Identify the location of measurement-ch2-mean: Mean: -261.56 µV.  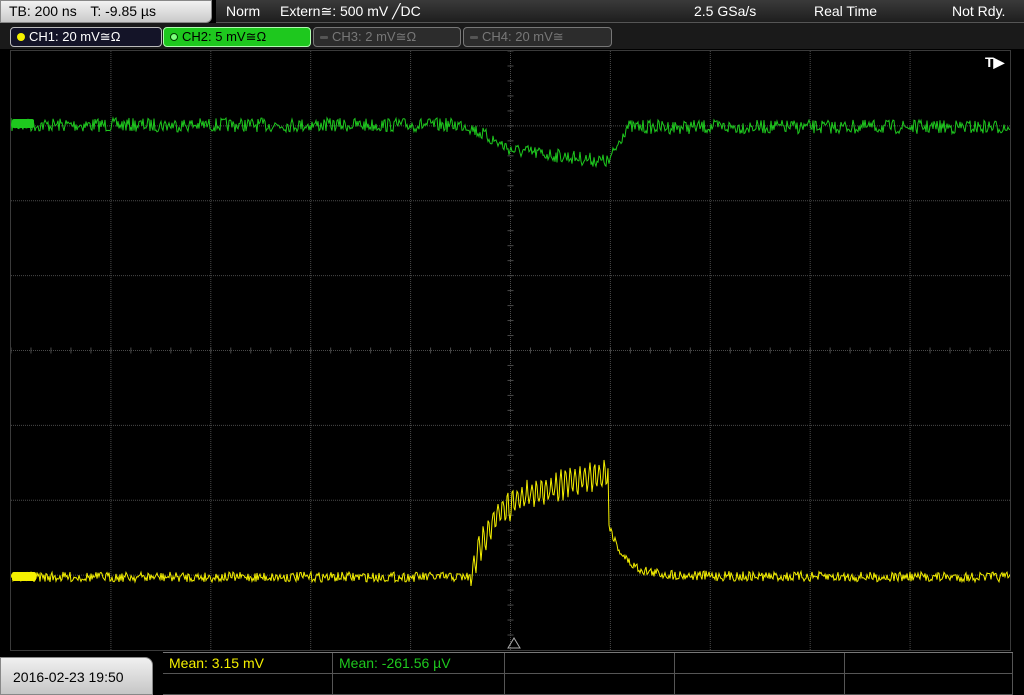
(419, 663).